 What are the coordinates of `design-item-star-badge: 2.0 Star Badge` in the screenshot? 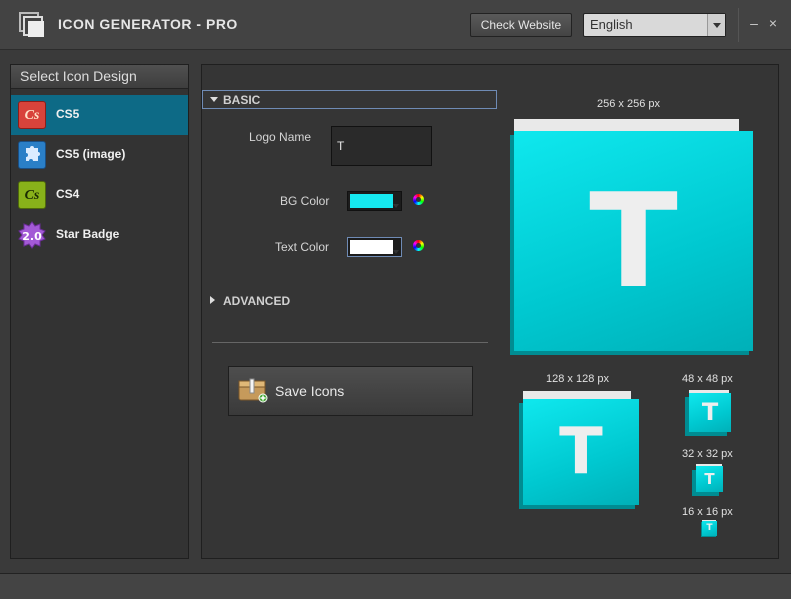 It's located at (99, 235).